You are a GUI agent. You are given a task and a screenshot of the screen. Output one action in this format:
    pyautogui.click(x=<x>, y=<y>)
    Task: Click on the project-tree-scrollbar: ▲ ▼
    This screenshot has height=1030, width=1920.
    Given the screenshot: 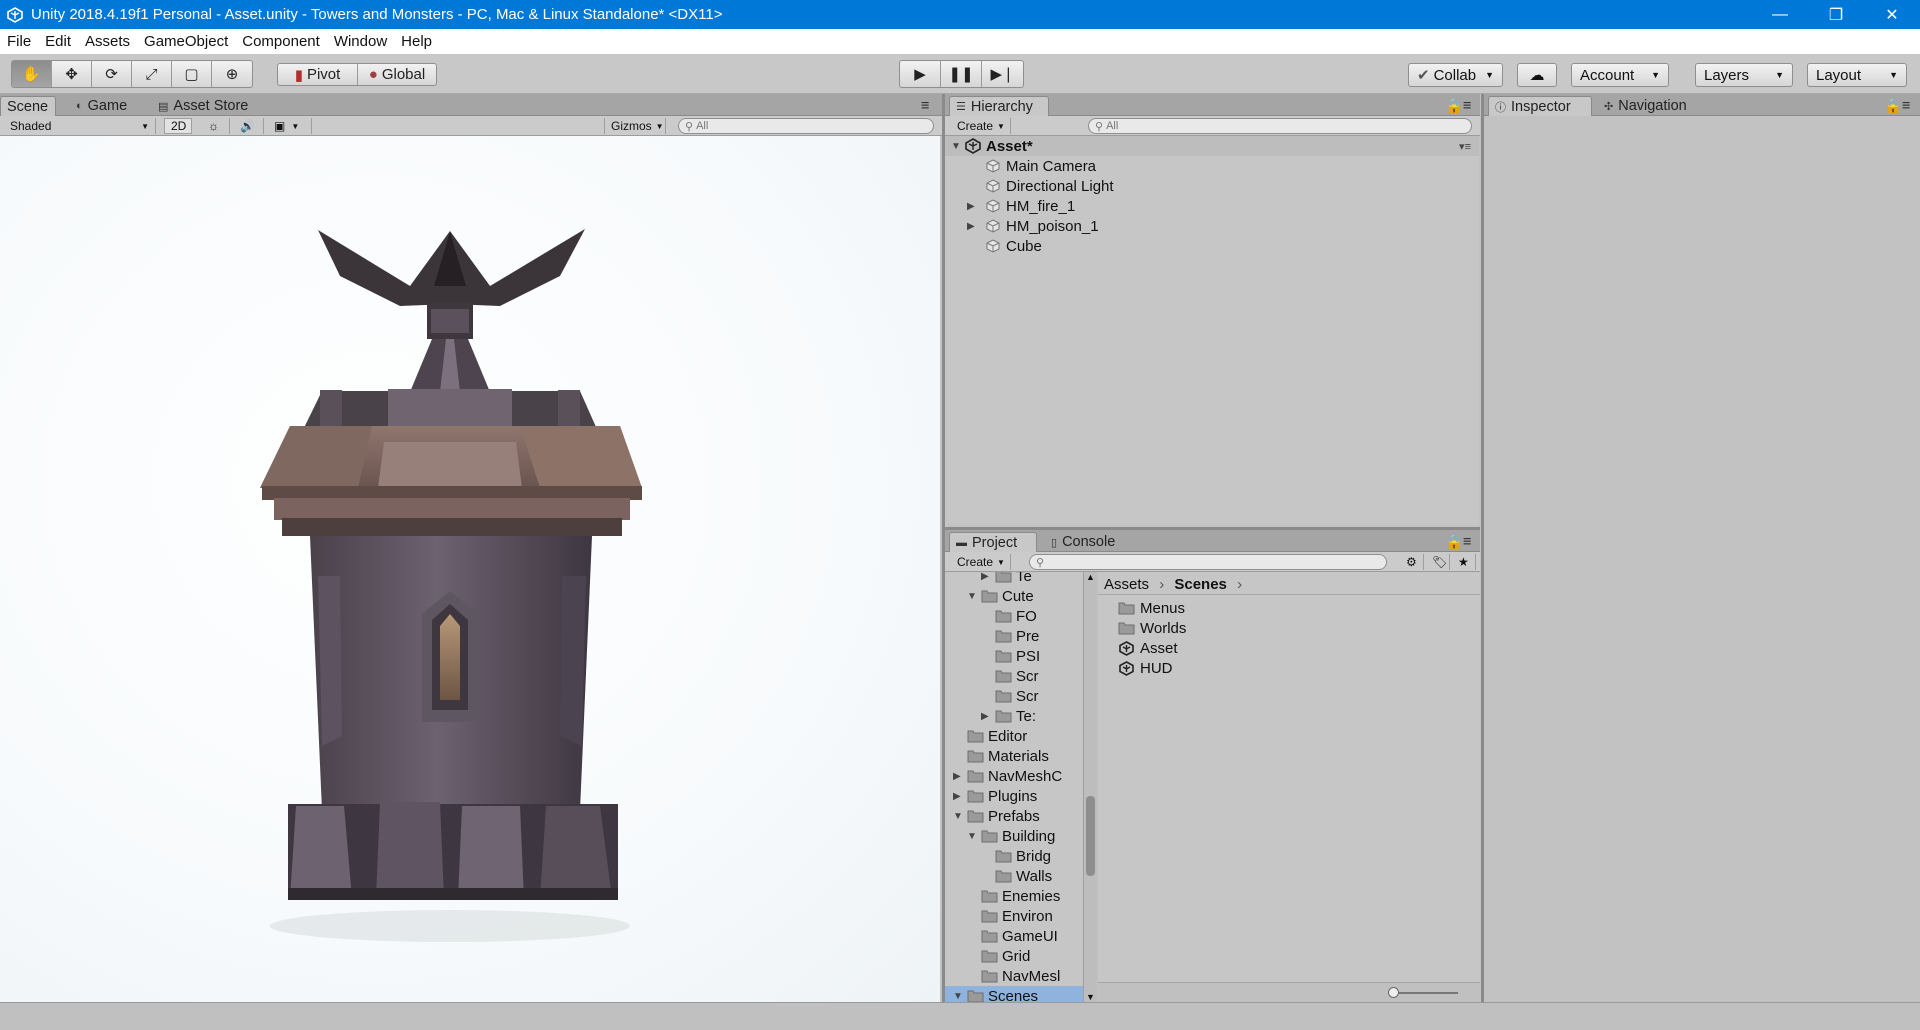 What is the action you would take?
    pyautogui.click(x=1090, y=787)
    